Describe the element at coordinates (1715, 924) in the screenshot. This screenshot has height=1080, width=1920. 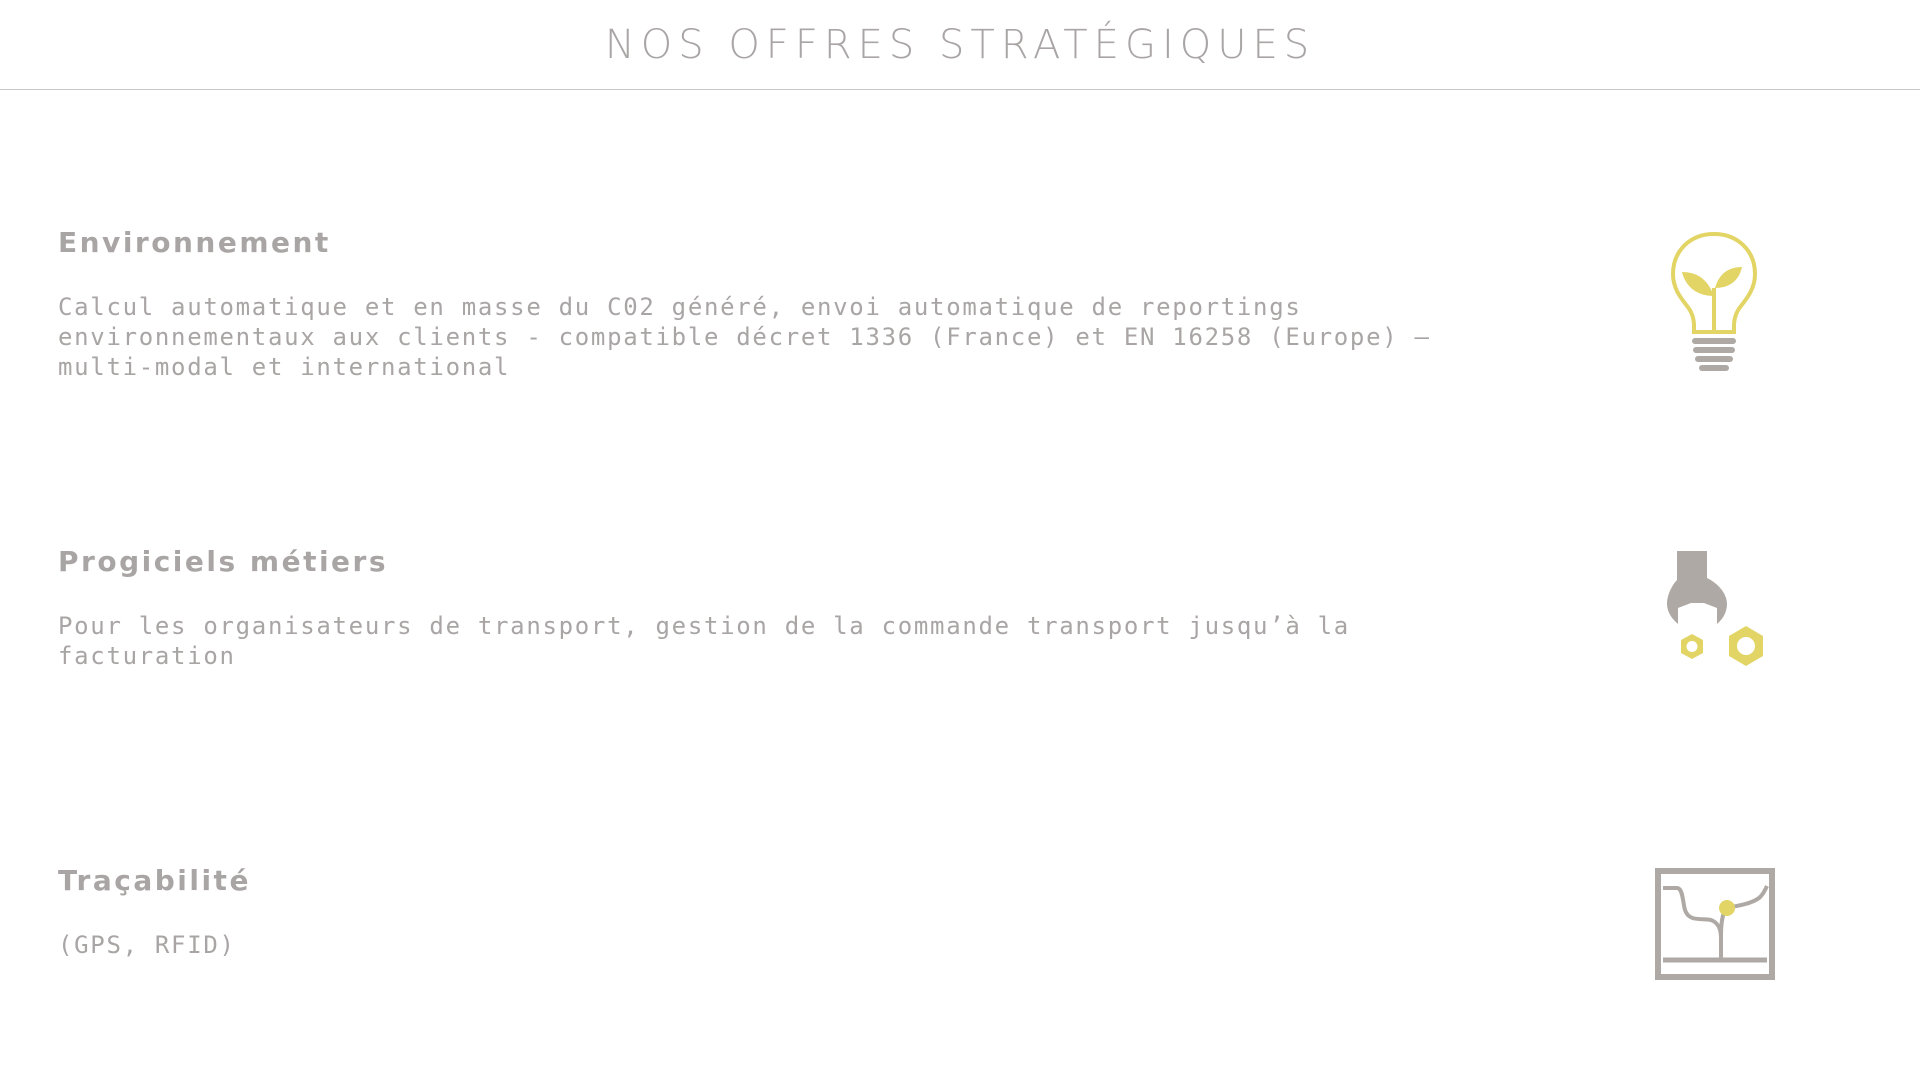
I see `map-tracking-icon` at that location.